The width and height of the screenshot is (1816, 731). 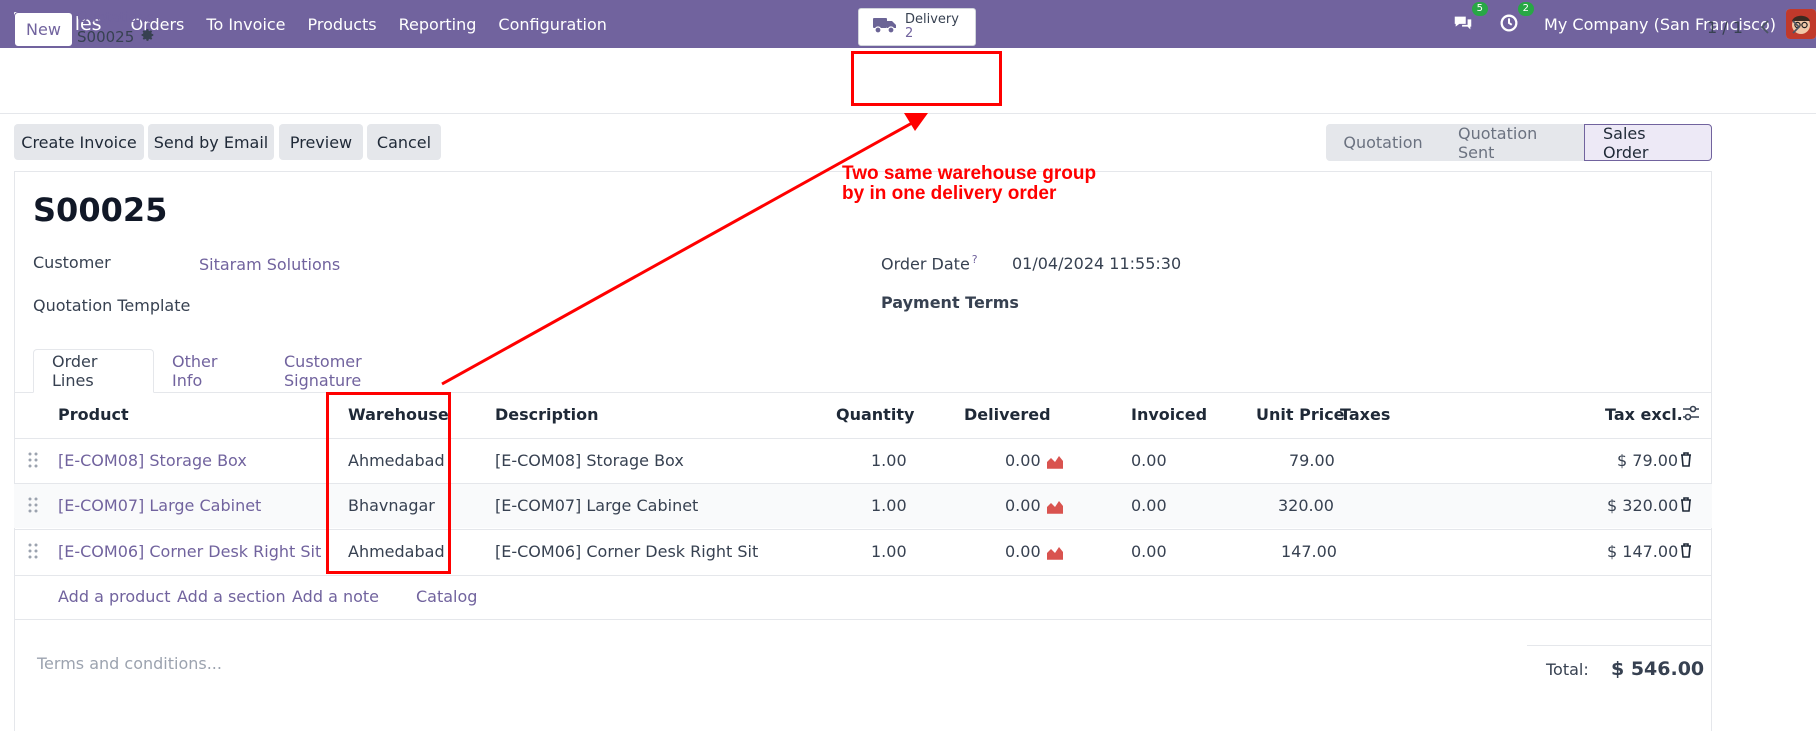 What do you see at coordinates (231, 596) in the screenshot?
I see `add-section-link: Add a section` at bounding box center [231, 596].